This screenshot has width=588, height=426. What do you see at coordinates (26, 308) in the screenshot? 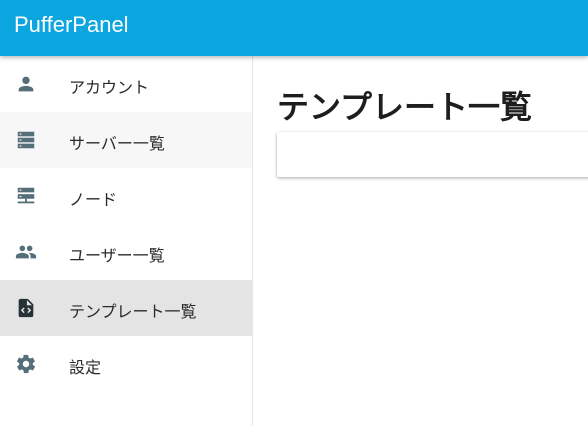
I see `template-file-icon` at bounding box center [26, 308].